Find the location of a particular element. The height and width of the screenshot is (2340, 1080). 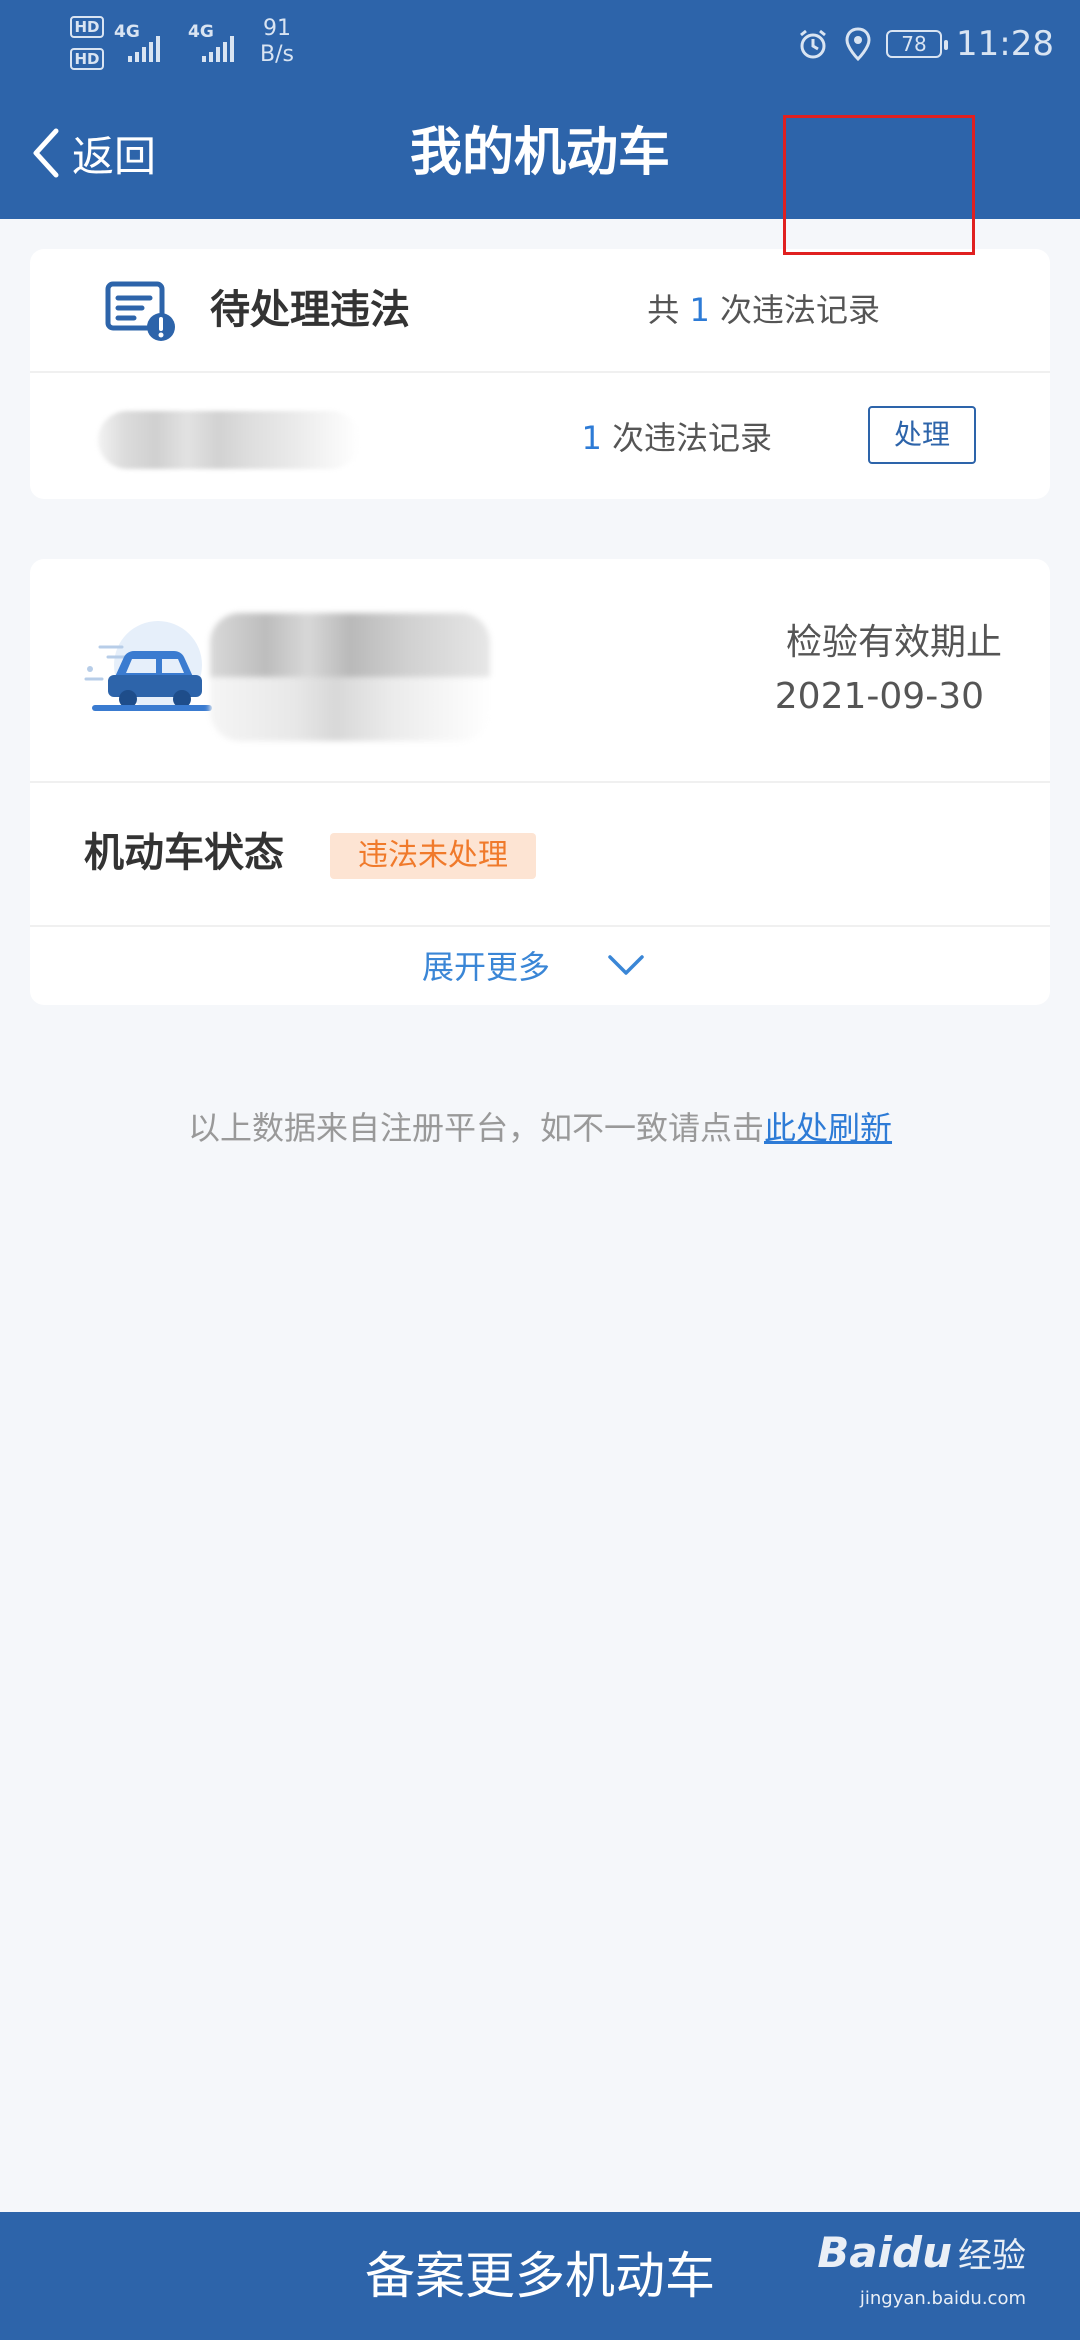

hd-badge-1: HD is located at coordinates (87, 27).